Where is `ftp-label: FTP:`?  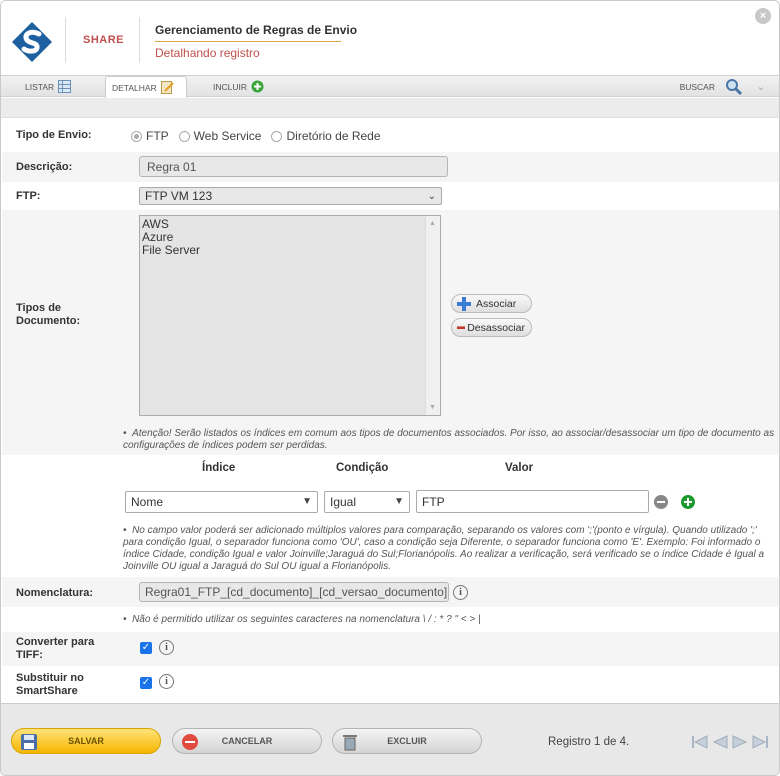
ftp-label: FTP: is located at coordinates (28, 196).